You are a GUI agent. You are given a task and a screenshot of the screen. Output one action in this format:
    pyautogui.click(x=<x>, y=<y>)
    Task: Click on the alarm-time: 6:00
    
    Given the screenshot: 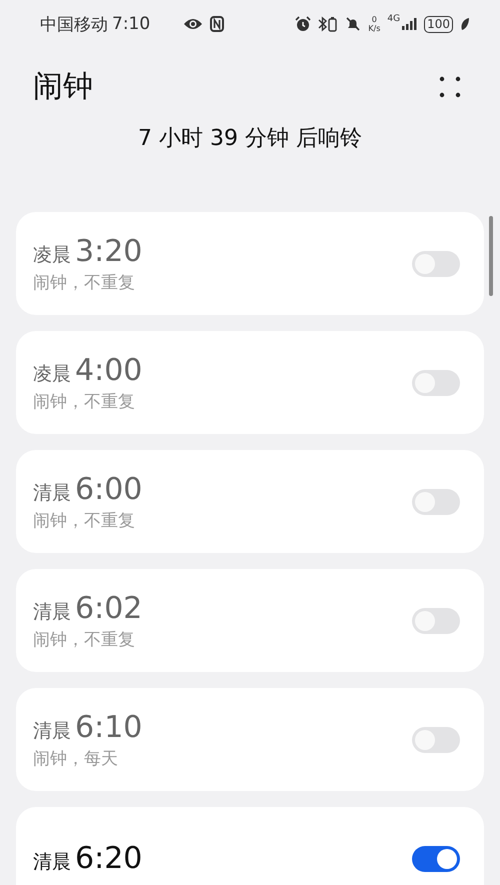 What is the action you would take?
    pyautogui.click(x=108, y=489)
    